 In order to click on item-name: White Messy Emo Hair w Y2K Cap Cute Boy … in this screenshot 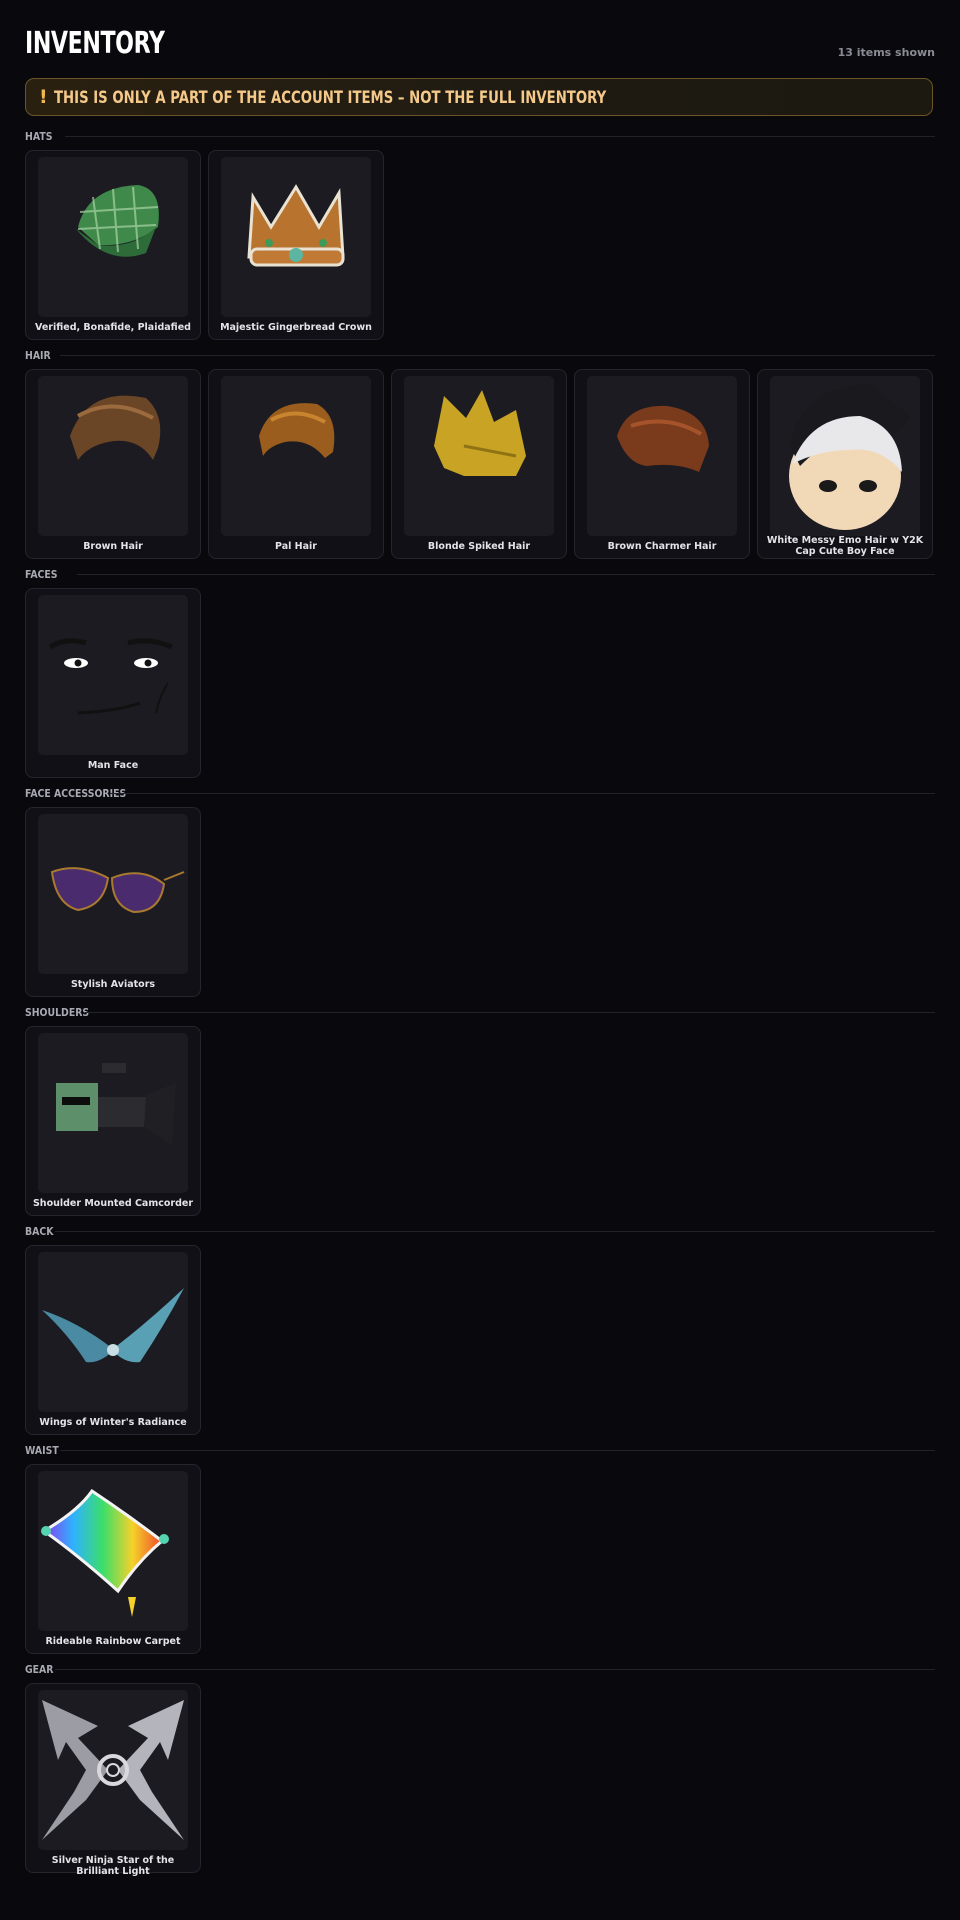, I will do `click(845, 546)`.